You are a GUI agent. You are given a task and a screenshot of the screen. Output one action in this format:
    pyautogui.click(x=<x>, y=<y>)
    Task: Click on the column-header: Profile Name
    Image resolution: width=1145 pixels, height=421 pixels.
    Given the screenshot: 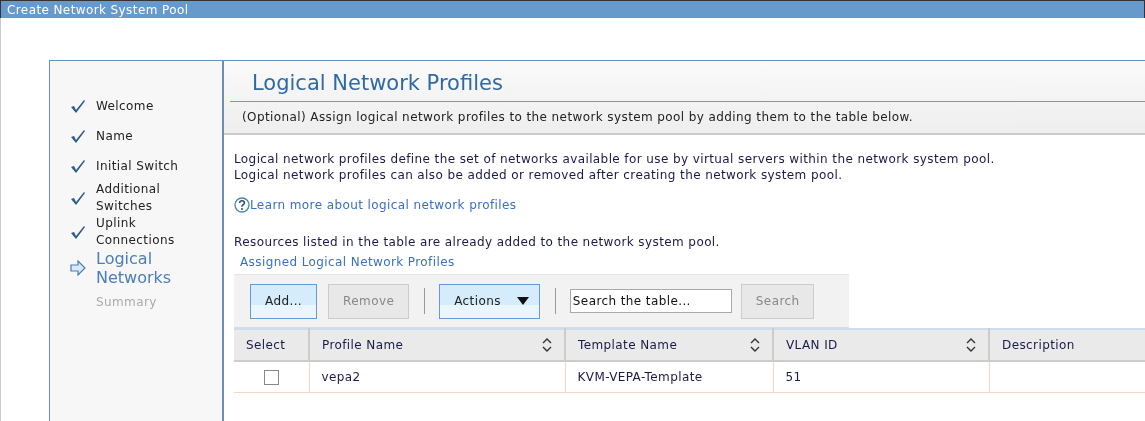 What is the action you would take?
    pyautogui.click(x=437, y=345)
    